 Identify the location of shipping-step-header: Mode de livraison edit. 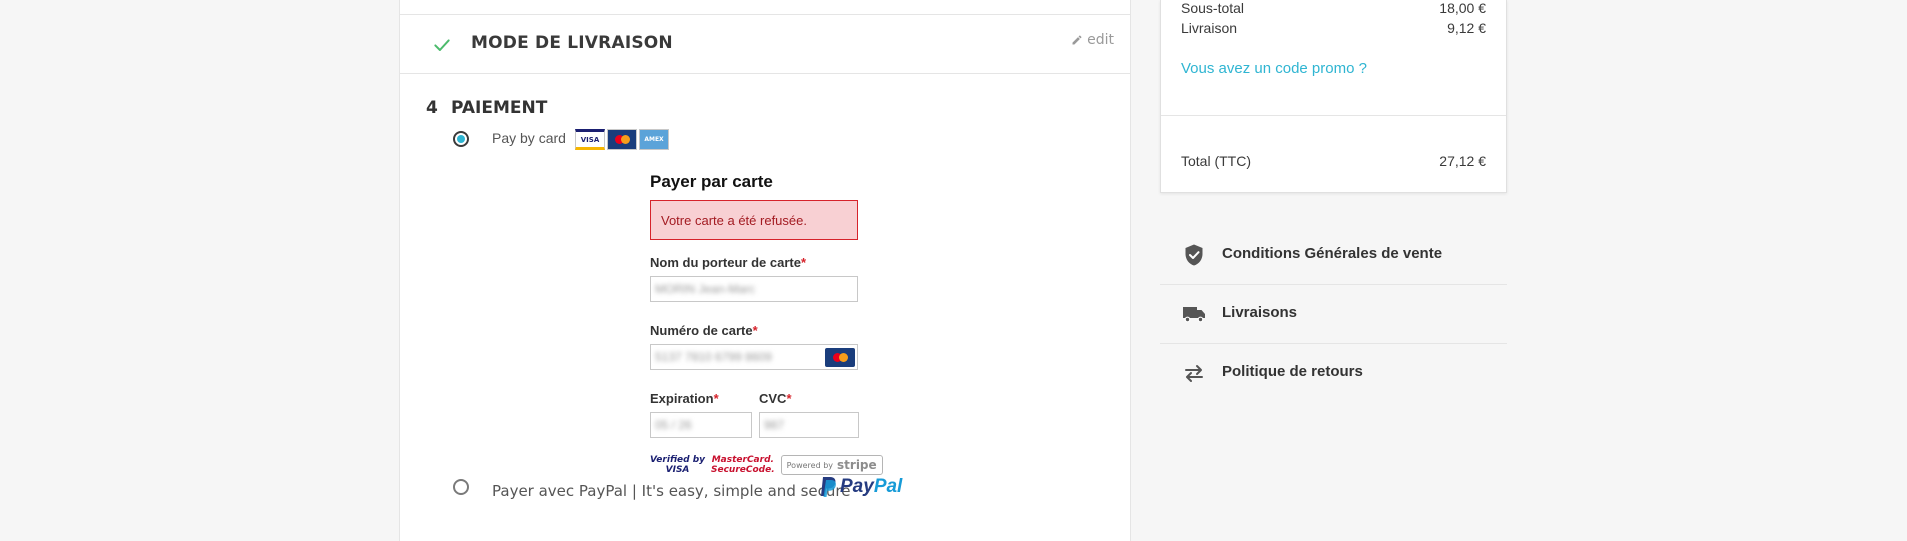
(765, 44).